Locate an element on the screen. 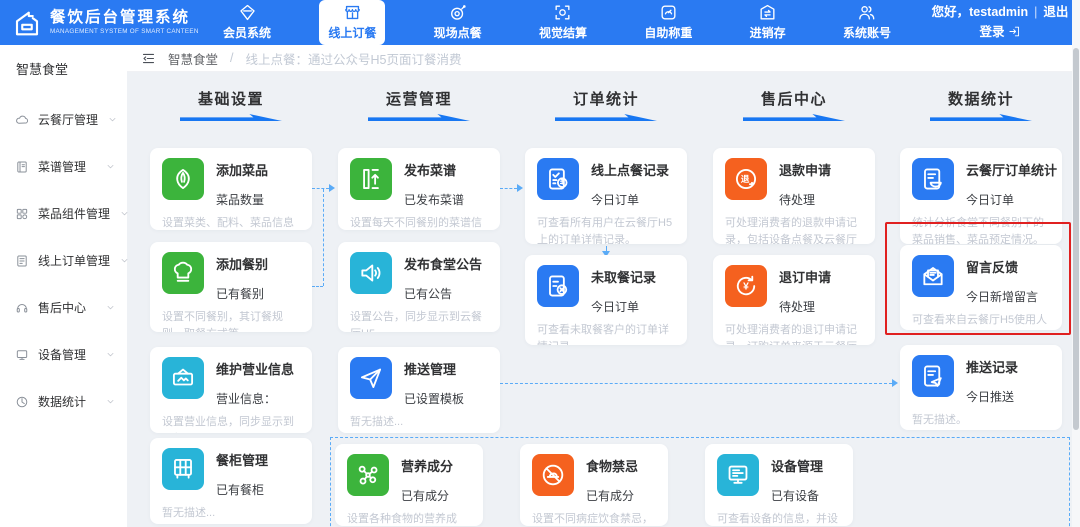 This screenshot has height=527, width=1080. card-title: 推送管理 is located at coordinates (430, 369).